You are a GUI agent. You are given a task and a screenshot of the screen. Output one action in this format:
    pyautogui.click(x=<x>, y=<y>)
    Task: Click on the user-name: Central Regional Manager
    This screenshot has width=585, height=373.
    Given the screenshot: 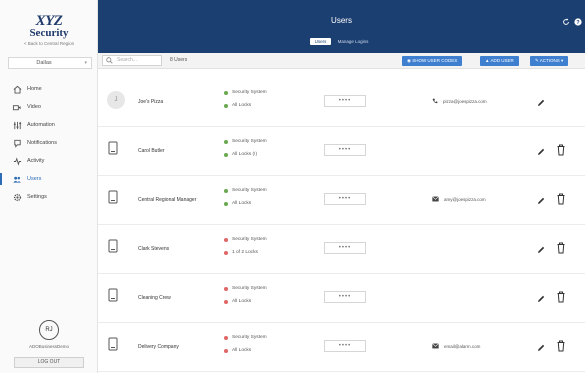 What is the action you would take?
    pyautogui.click(x=167, y=200)
    